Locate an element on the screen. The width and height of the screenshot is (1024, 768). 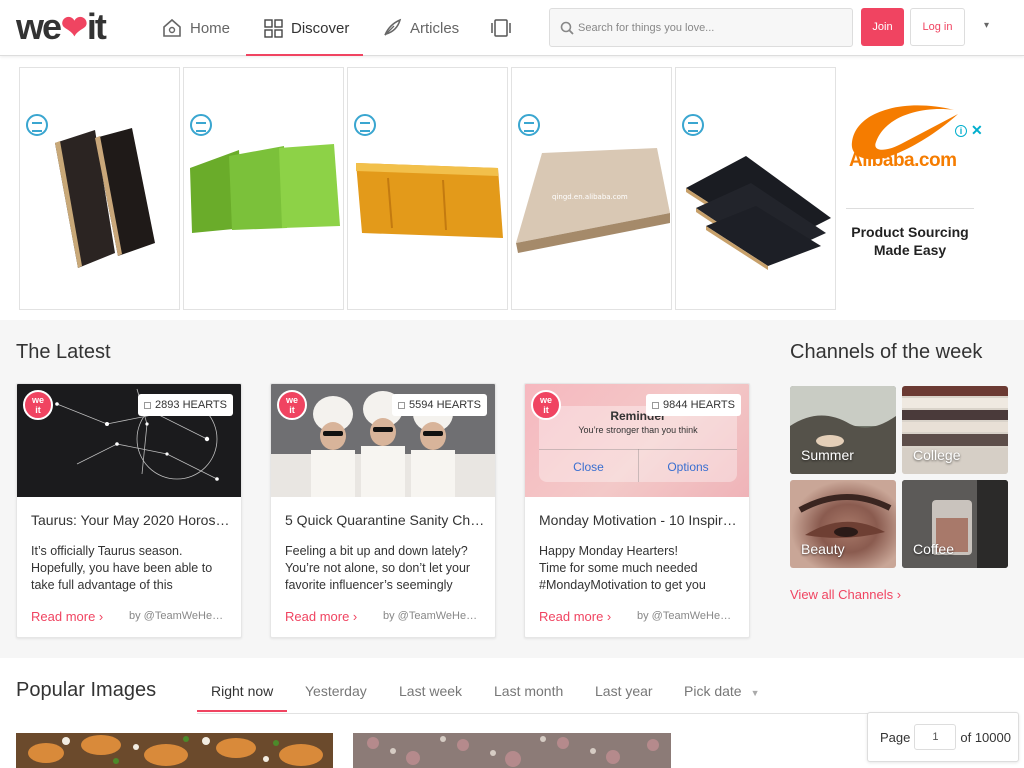
article-title: 5 Quick Quarantine Sanity Checks is located at coordinates (385, 520).